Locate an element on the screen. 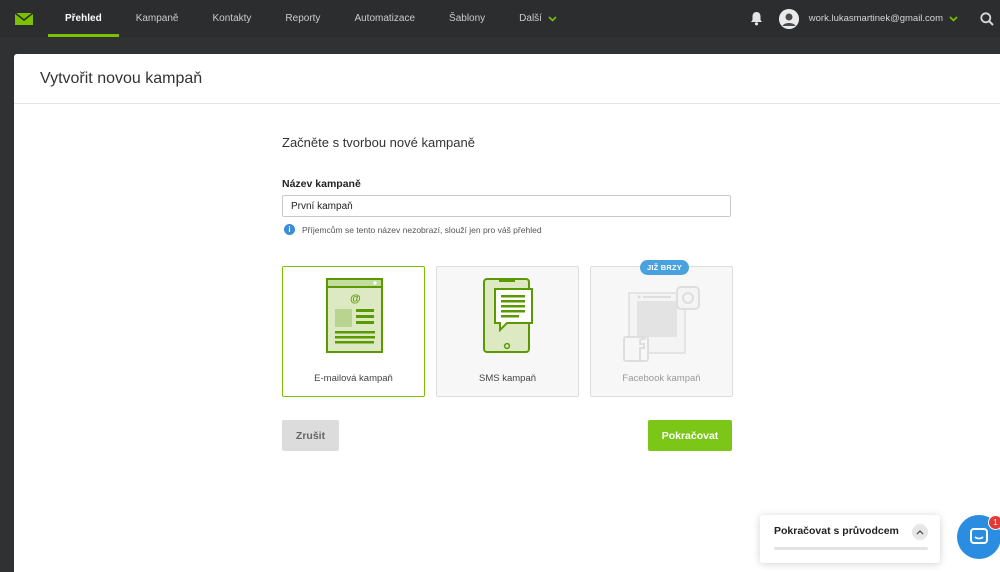 The height and width of the screenshot is (572, 1000). nav-item-kampane: Kampaně is located at coordinates (157, 18).